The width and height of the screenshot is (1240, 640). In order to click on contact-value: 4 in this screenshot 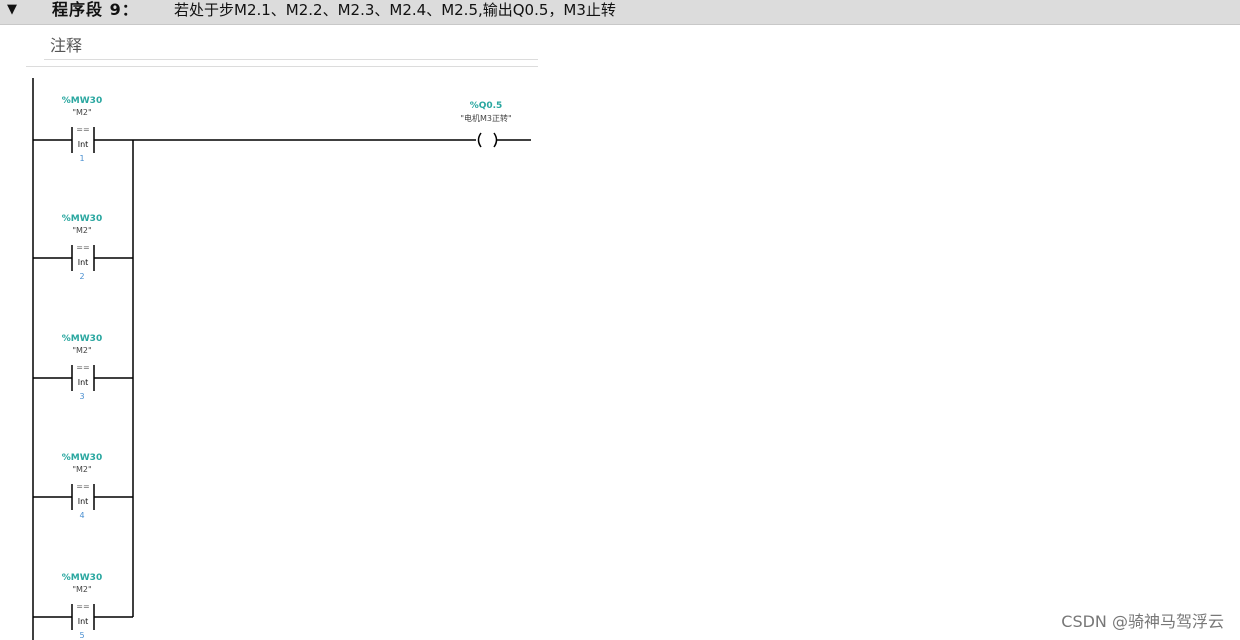, I will do `click(81, 515)`.